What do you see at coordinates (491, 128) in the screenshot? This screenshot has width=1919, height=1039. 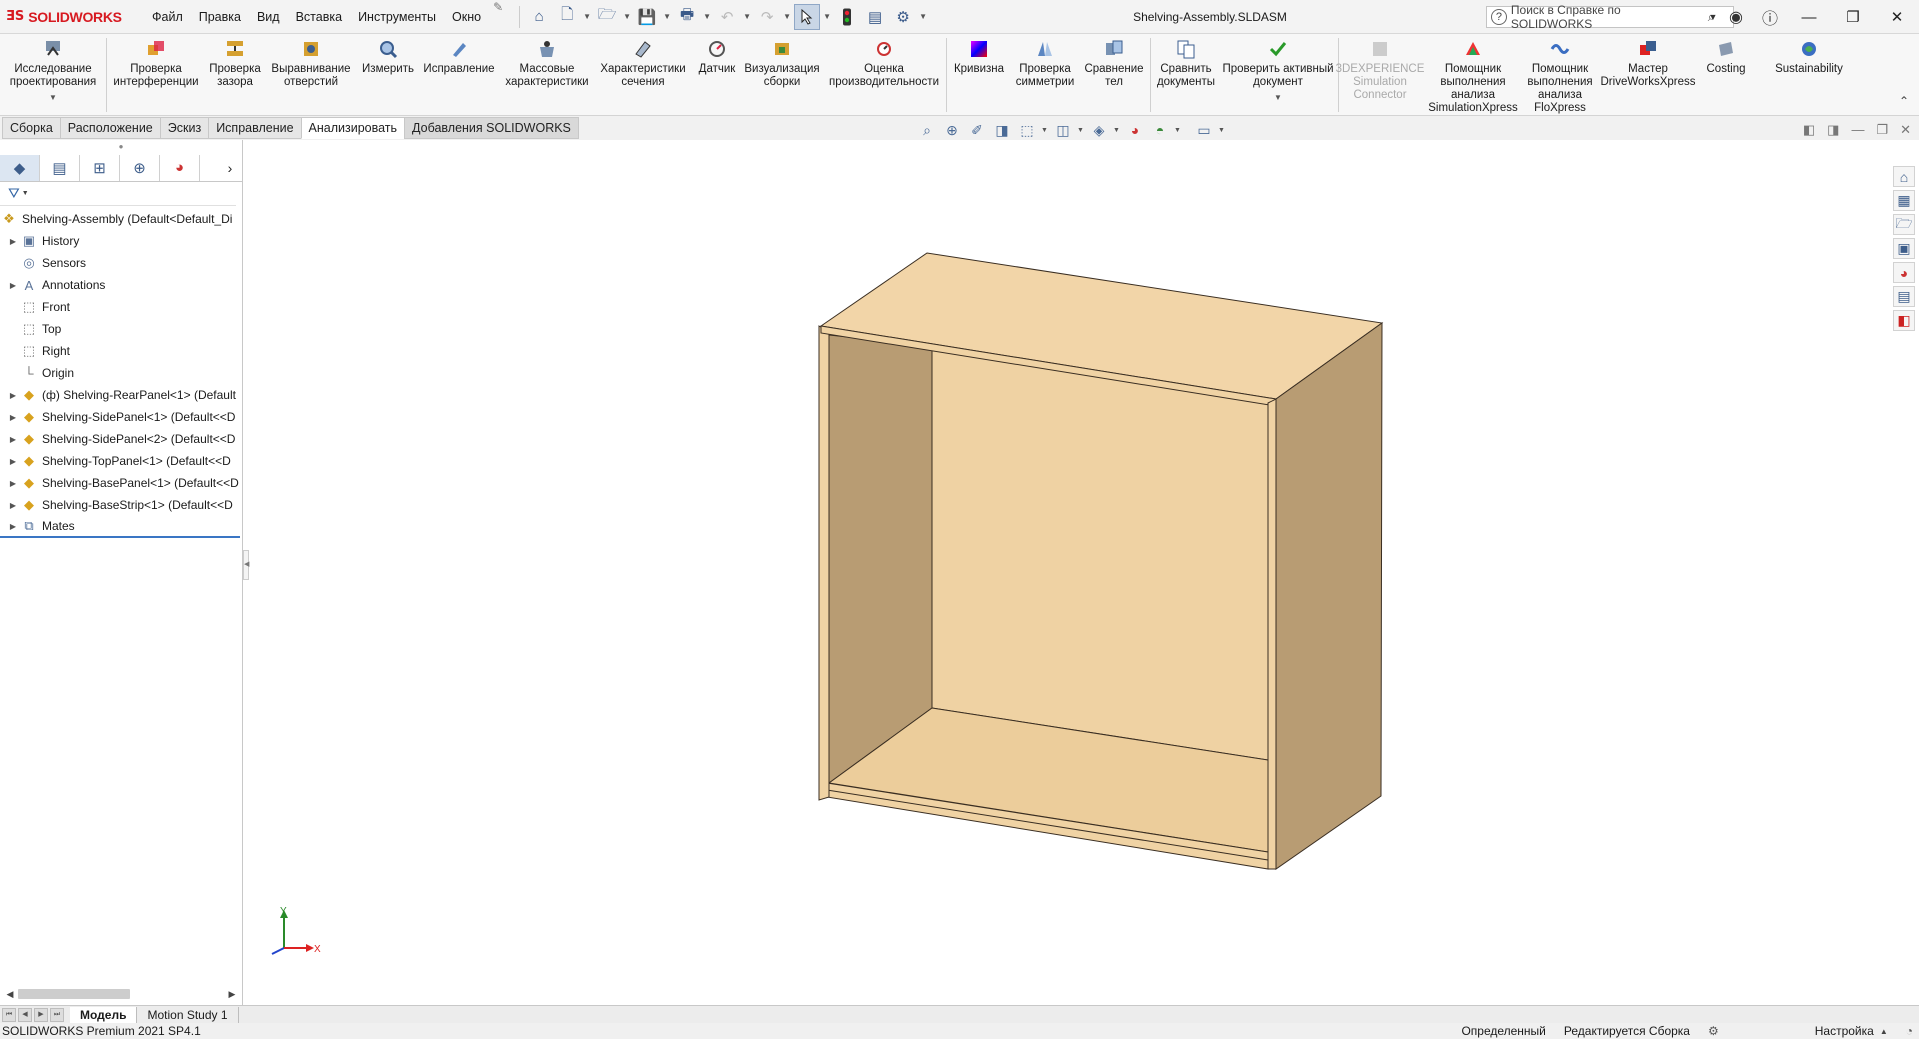 I see `tab-solidworks-addins: Добавления SOLIDWORKS` at bounding box center [491, 128].